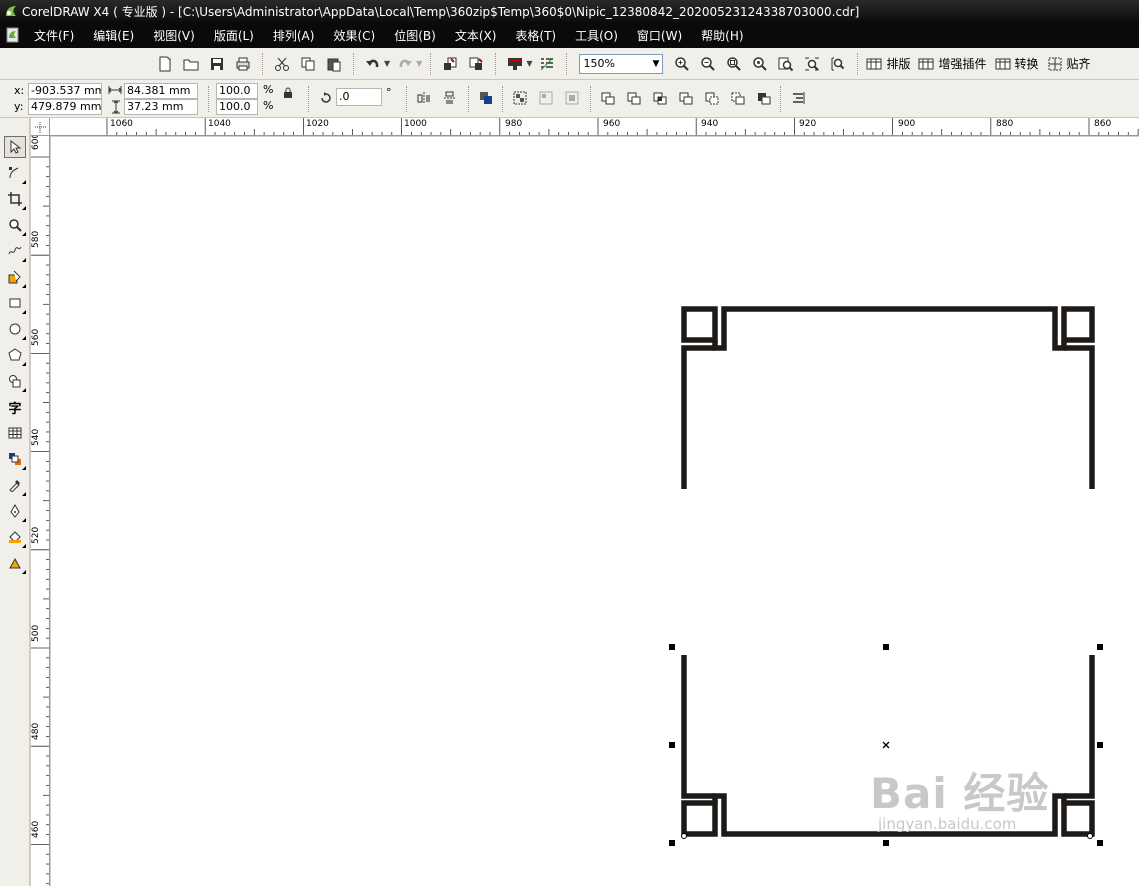  I want to click on polygon-icon, so click(15, 354).